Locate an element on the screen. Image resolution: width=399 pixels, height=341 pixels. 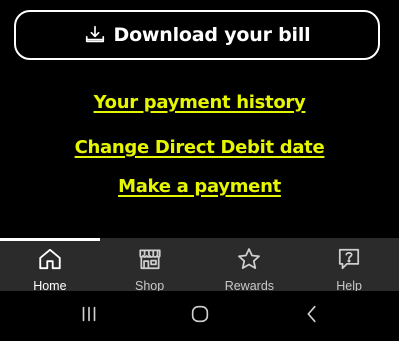
active-tab-indicator is located at coordinates (50, 239).